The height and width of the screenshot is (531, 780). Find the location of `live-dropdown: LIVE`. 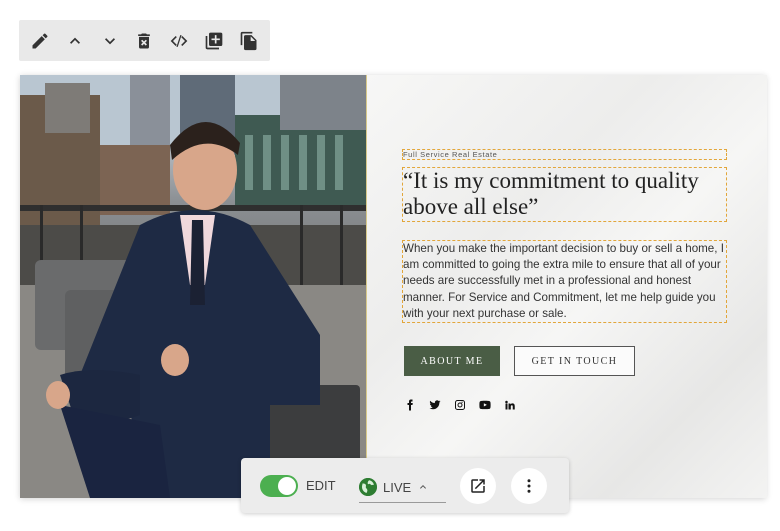

live-dropdown: LIVE is located at coordinates (402, 487).